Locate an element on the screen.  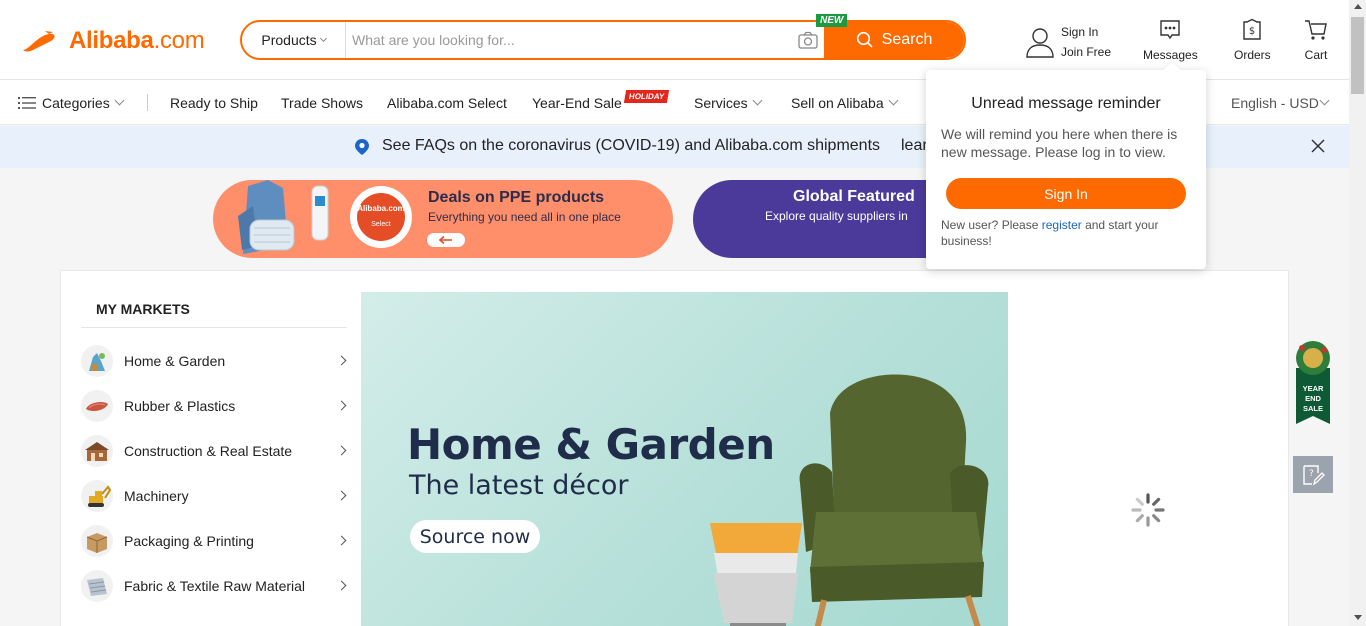
close-icon is located at coordinates (1318, 146).